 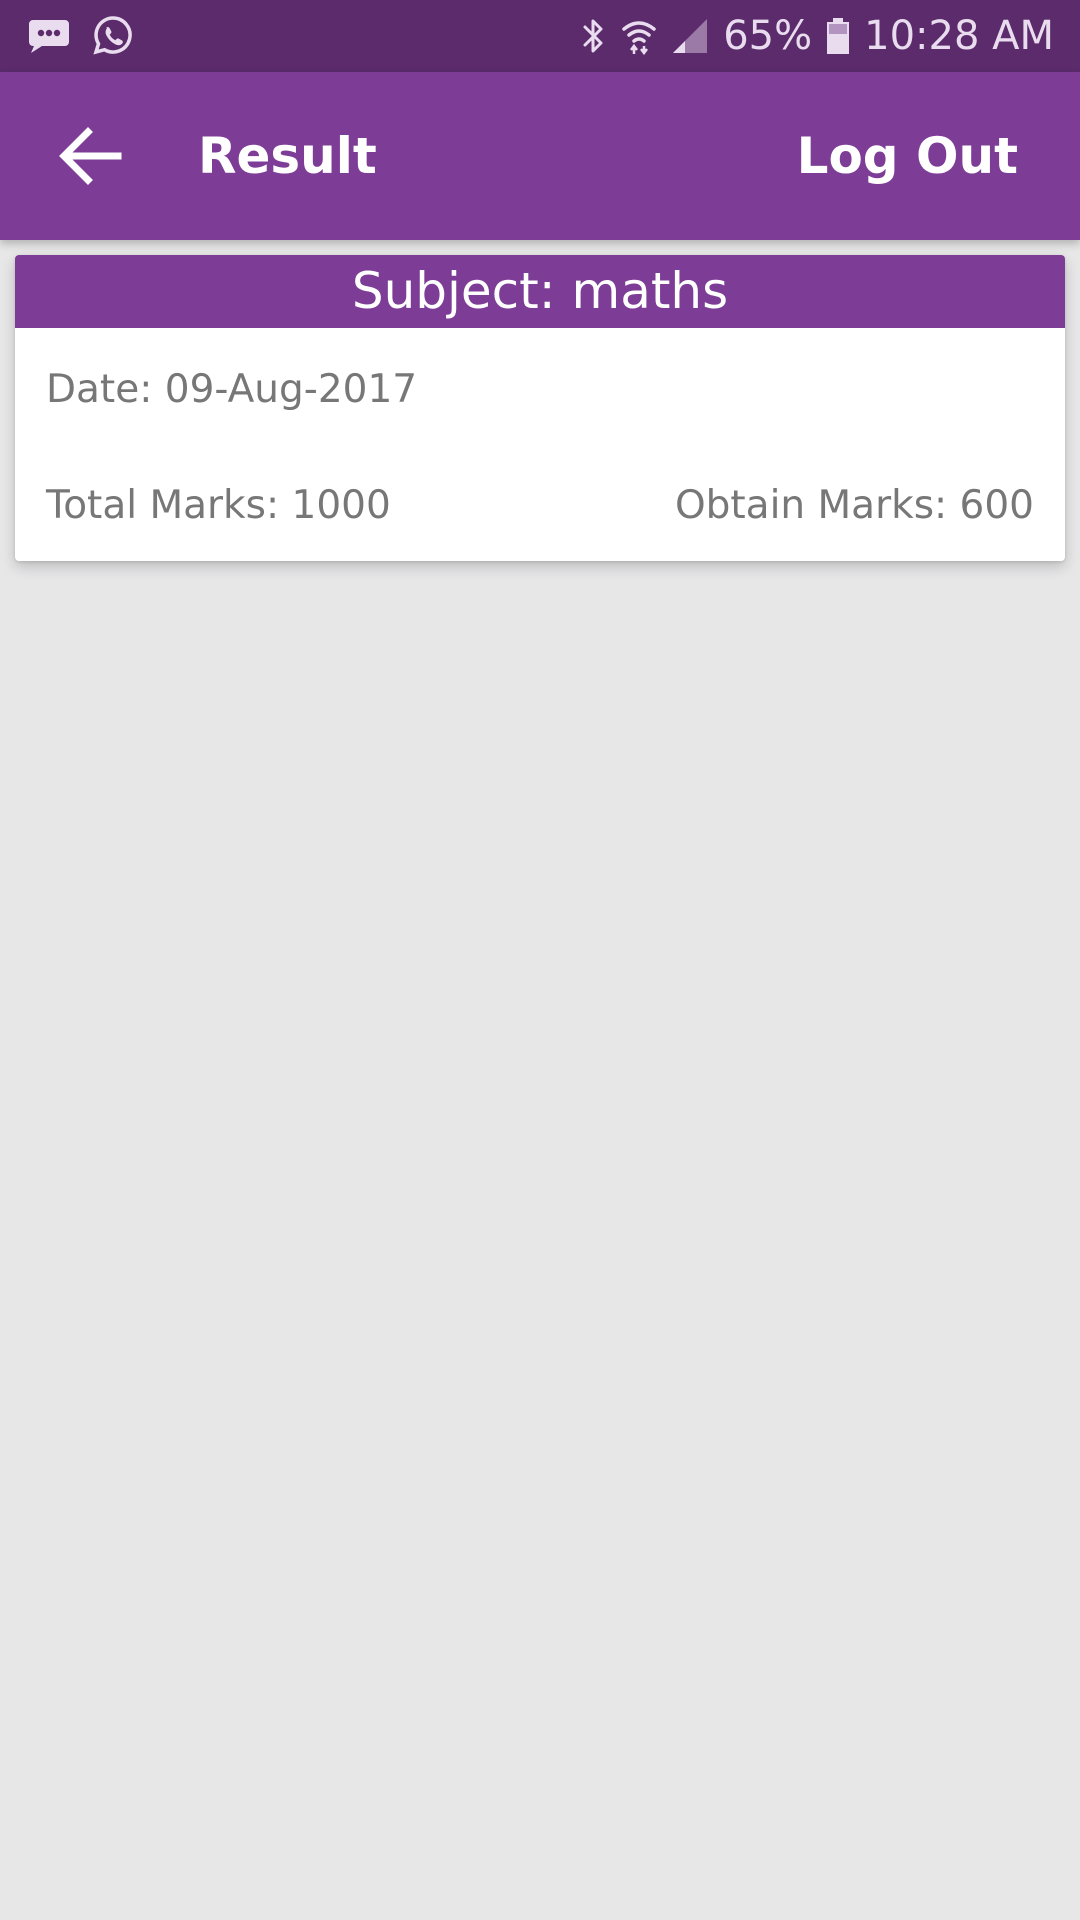 I want to click on wifi-icon, so click(x=639, y=38).